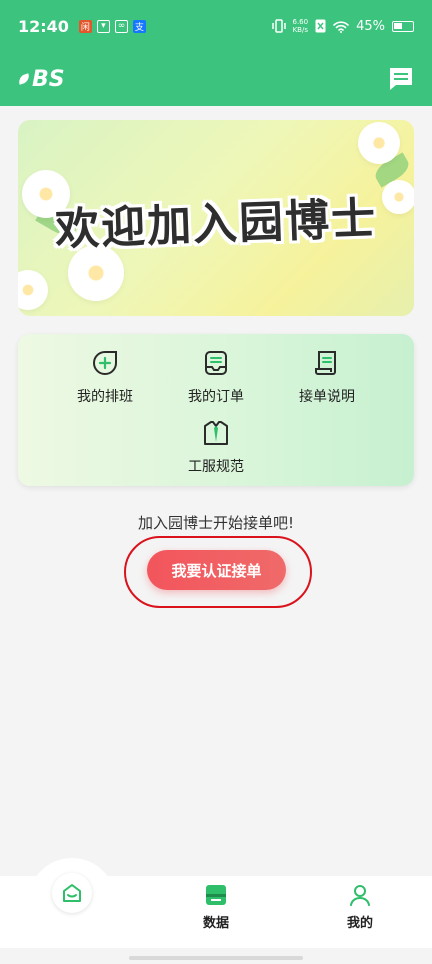 This screenshot has width=432, height=964. I want to click on sim-icon, so click(320, 26).